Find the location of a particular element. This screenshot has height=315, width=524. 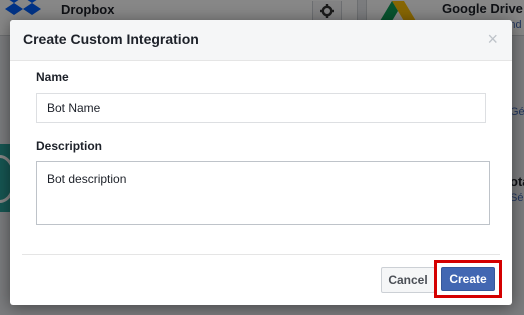

name-field: Bot Name is located at coordinates (261, 108).